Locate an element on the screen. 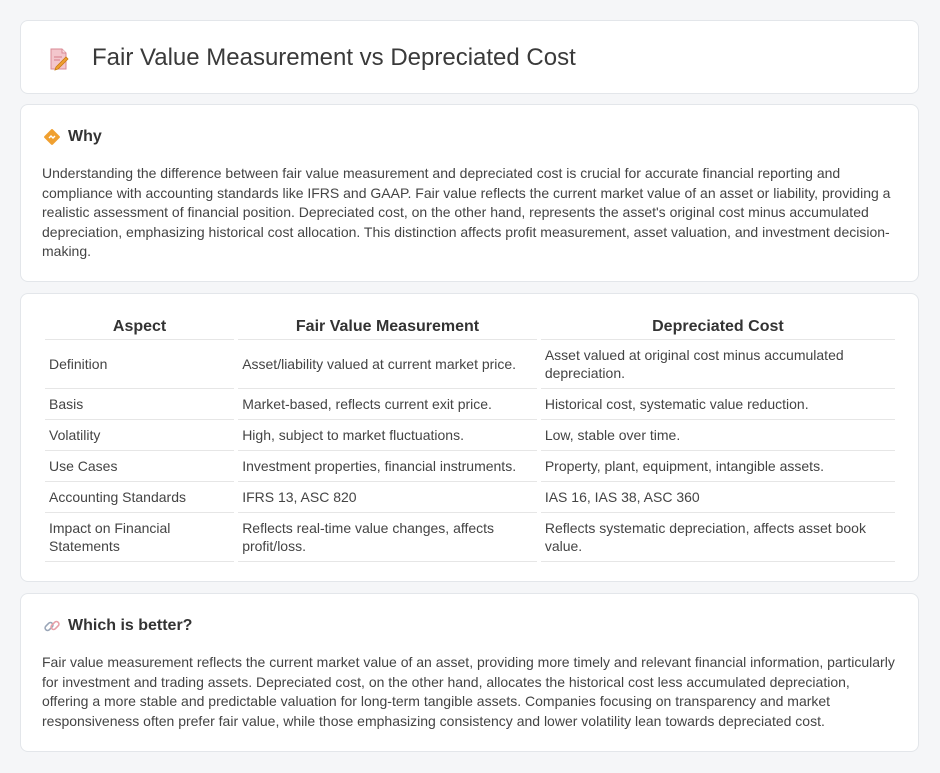  better-heading: Which is better? is located at coordinates (117, 626).